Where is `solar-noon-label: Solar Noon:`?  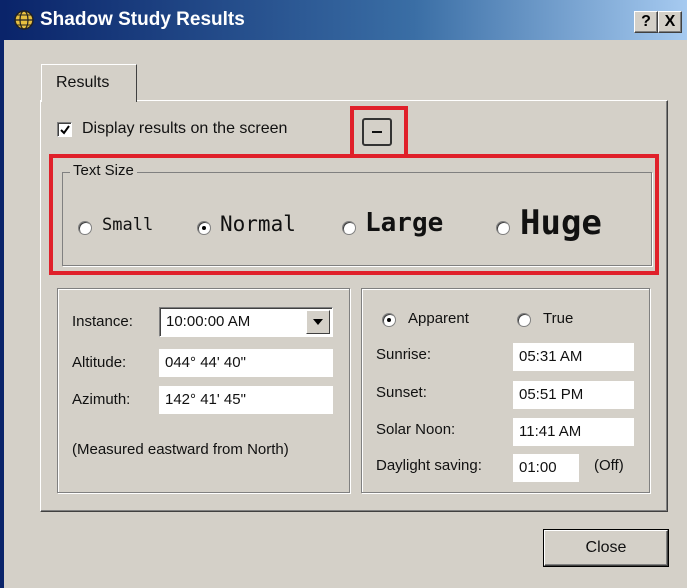
solar-noon-label: Solar Noon: is located at coordinates (416, 429).